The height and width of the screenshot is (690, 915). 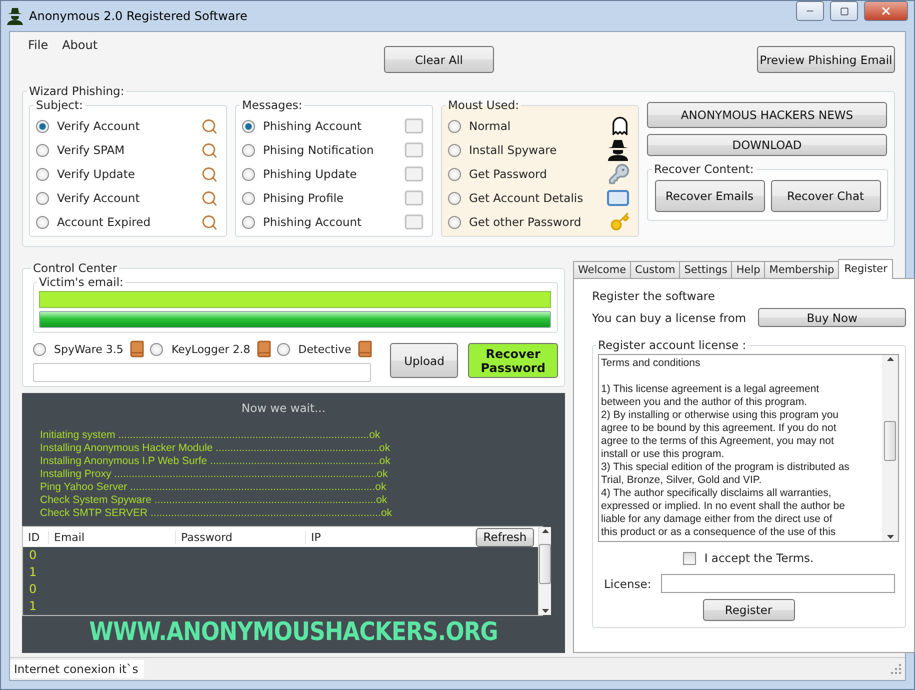 What do you see at coordinates (295, 299) in the screenshot?
I see `email-field` at bounding box center [295, 299].